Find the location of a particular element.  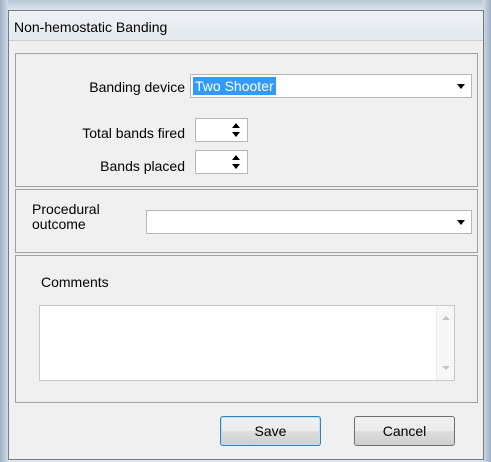

save-button: Save is located at coordinates (270, 431).